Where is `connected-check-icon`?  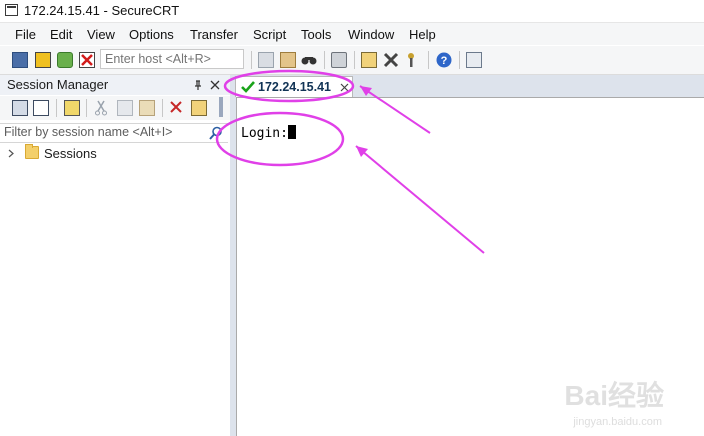
connected-check-icon is located at coordinates (248, 87).